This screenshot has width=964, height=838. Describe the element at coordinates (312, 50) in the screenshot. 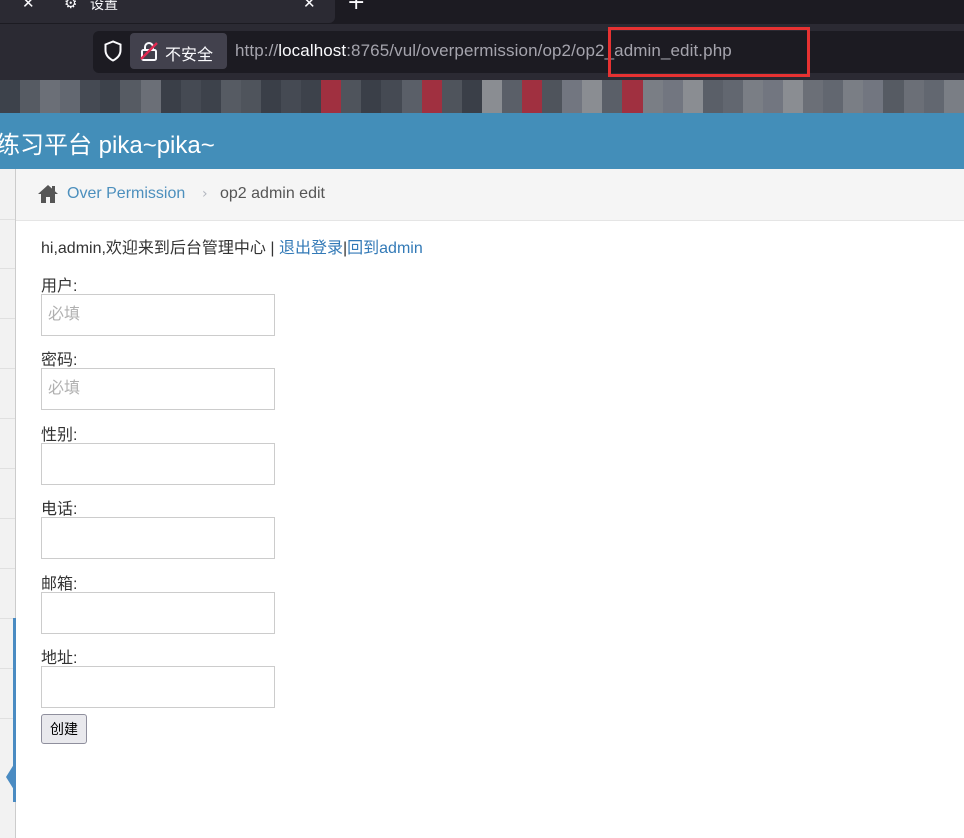

I see `url-host: localhost` at that location.